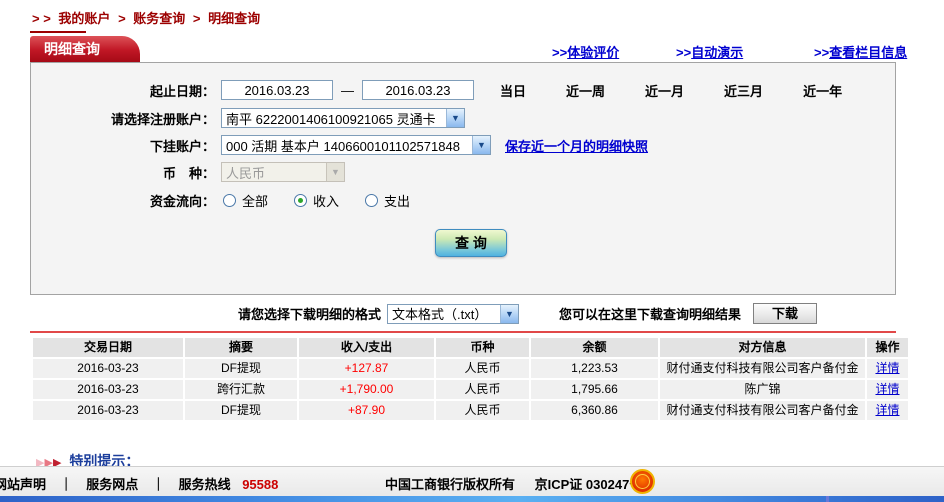 The height and width of the screenshot is (502, 944). I want to click on fund-flow-label: 资金流向：, so click(182, 201).